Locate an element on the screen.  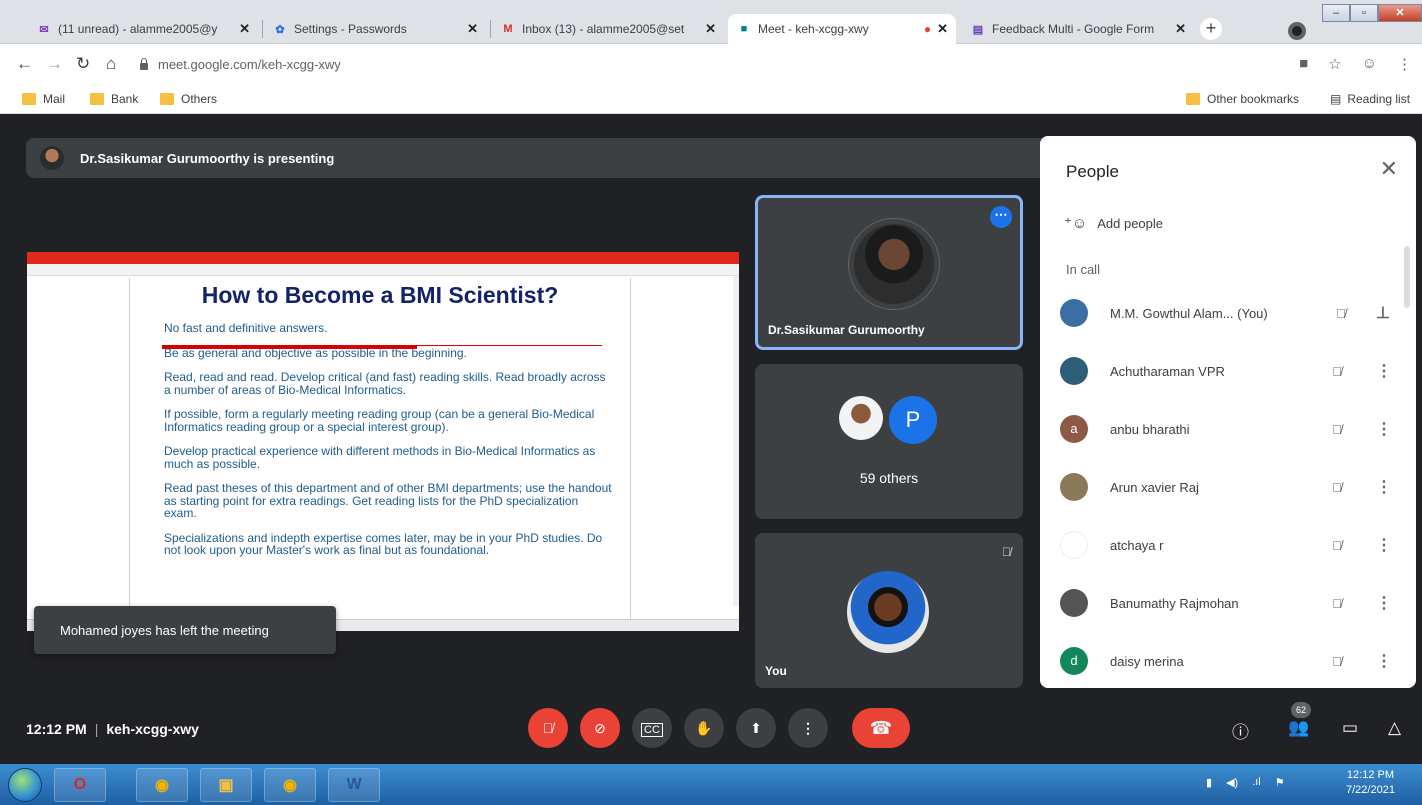
other-bookmarks: Other bookmarks is located at coordinates (1242, 99).